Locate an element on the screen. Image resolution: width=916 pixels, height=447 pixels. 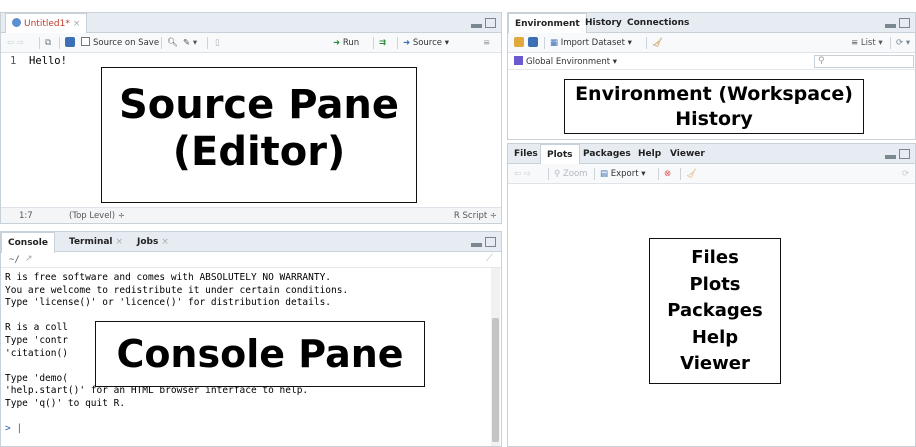
source-pane-overlay-line2: (Editor) is located at coordinates (259, 152).